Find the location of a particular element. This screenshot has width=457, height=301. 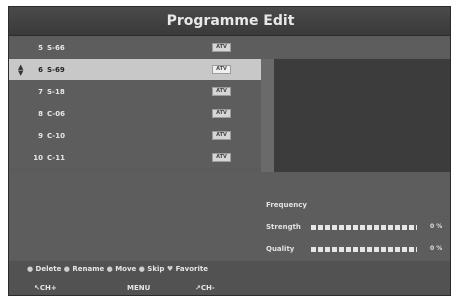

quality-band: Quality 0 % is located at coordinates (229, 249).